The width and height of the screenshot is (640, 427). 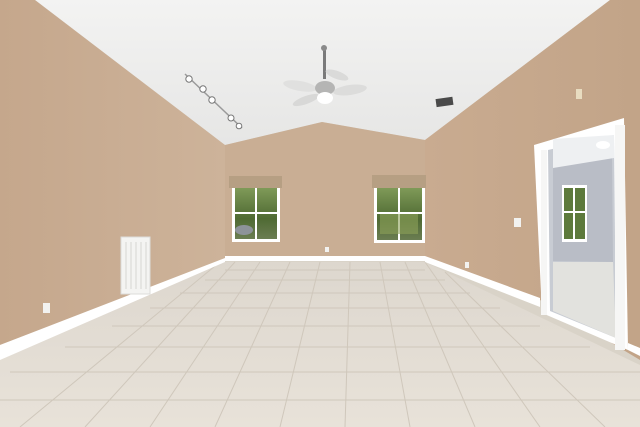 I want to click on air-return-vent, so click(x=135, y=265).